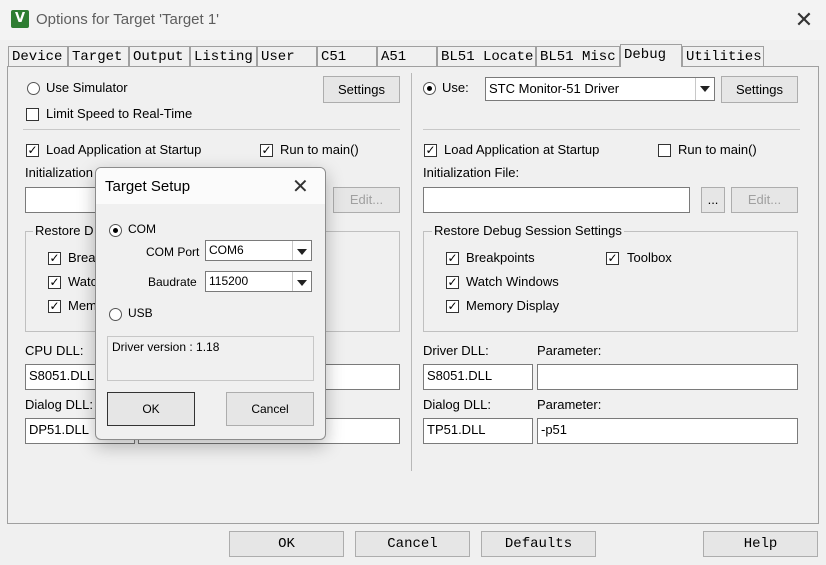 The width and height of the screenshot is (826, 565). Describe the element at coordinates (115, 230) in the screenshot. I see `com-radio` at that location.